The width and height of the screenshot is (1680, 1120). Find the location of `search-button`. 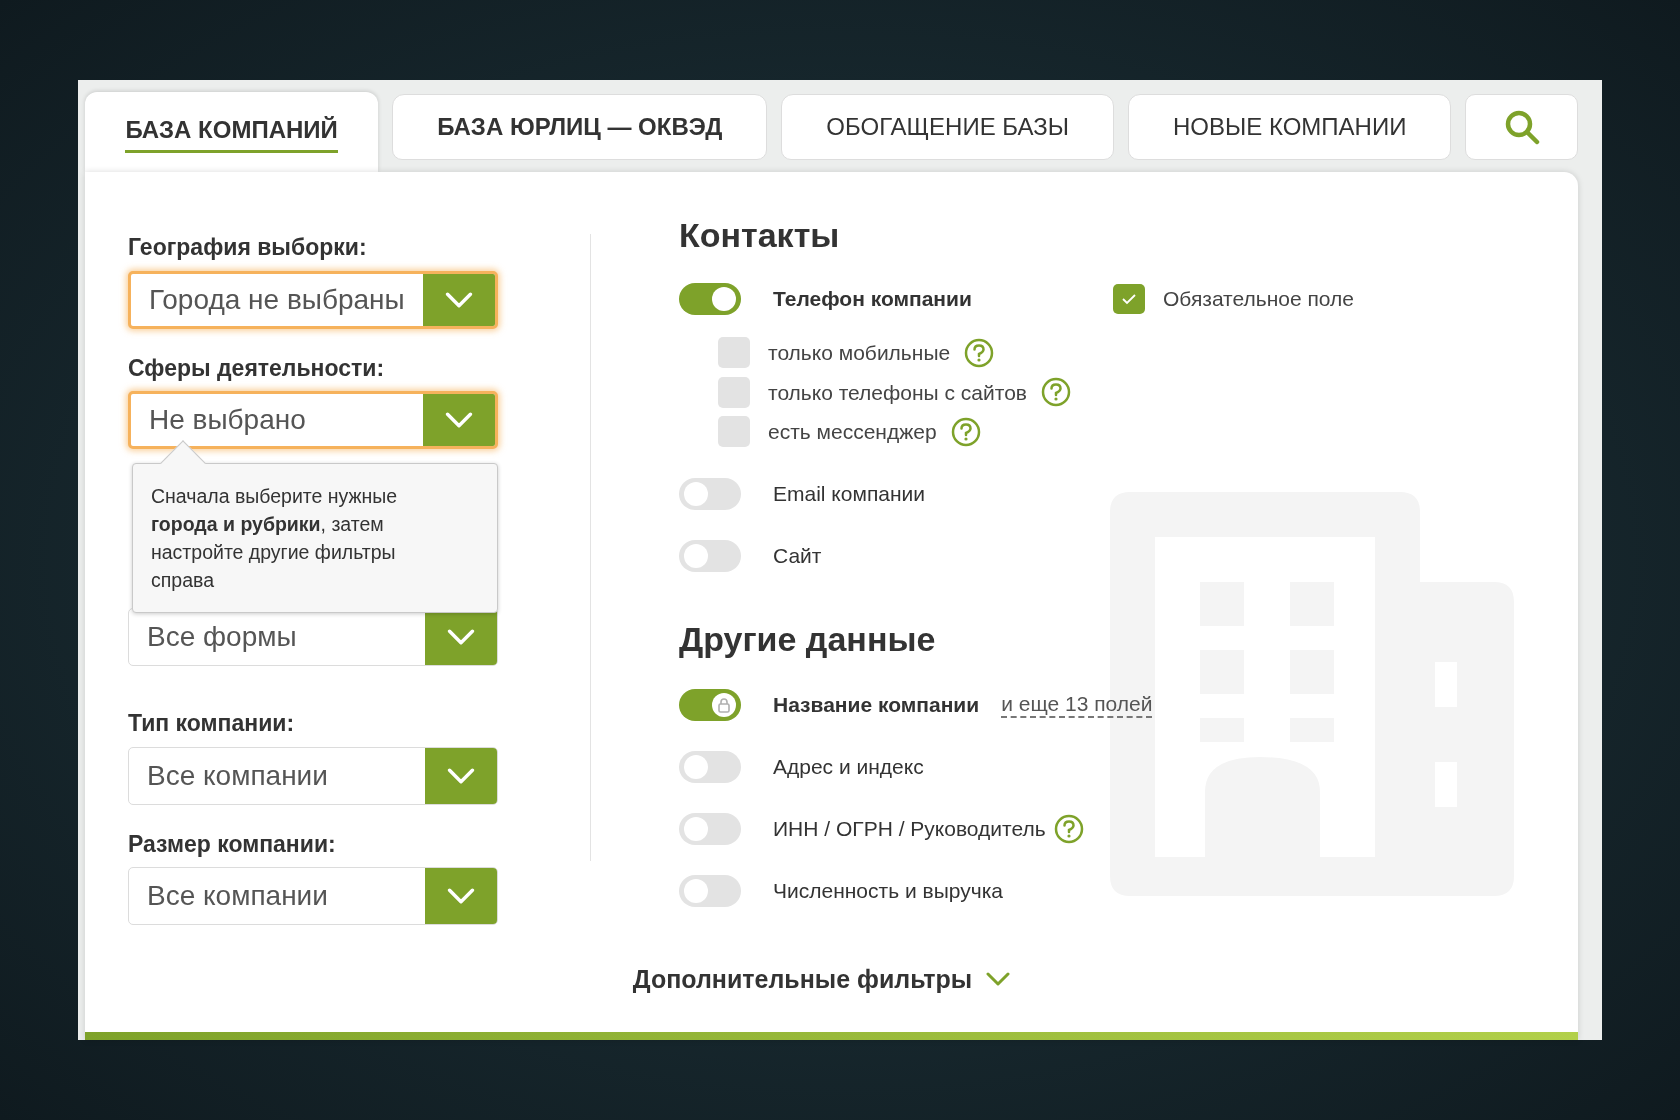

search-button is located at coordinates (1521, 127).